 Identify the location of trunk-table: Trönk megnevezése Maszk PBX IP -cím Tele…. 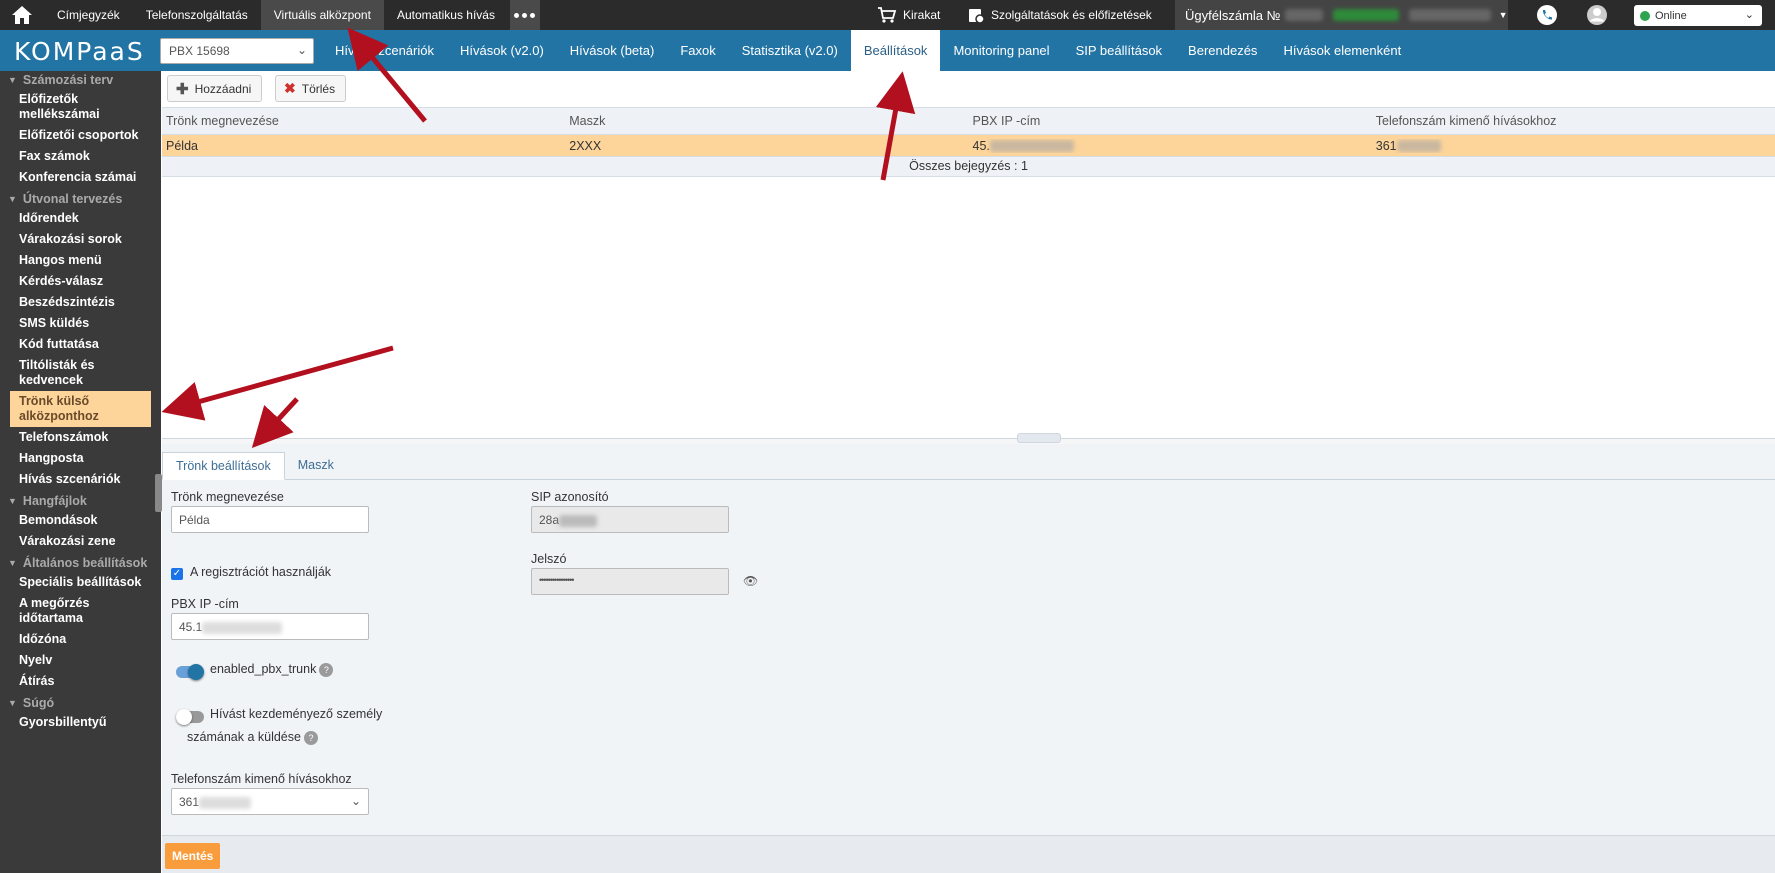
(968, 142).